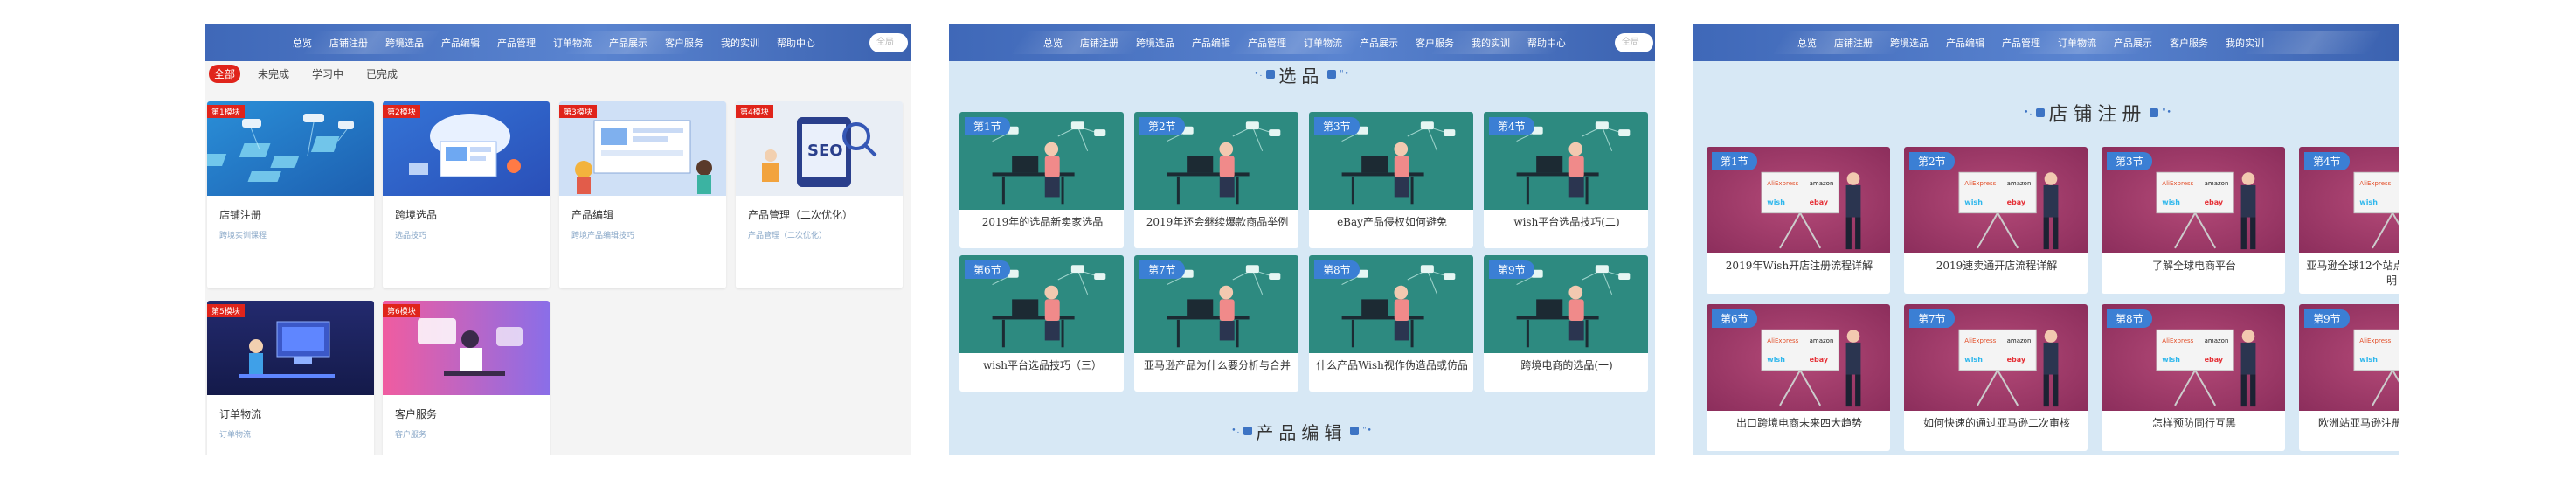 This screenshot has width=2576, height=479. Describe the element at coordinates (819, 194) in the screenshot. I see `module-card: SEO 第4模块 产品管理（二次优化） 产品管理（二次优化）` at that location.